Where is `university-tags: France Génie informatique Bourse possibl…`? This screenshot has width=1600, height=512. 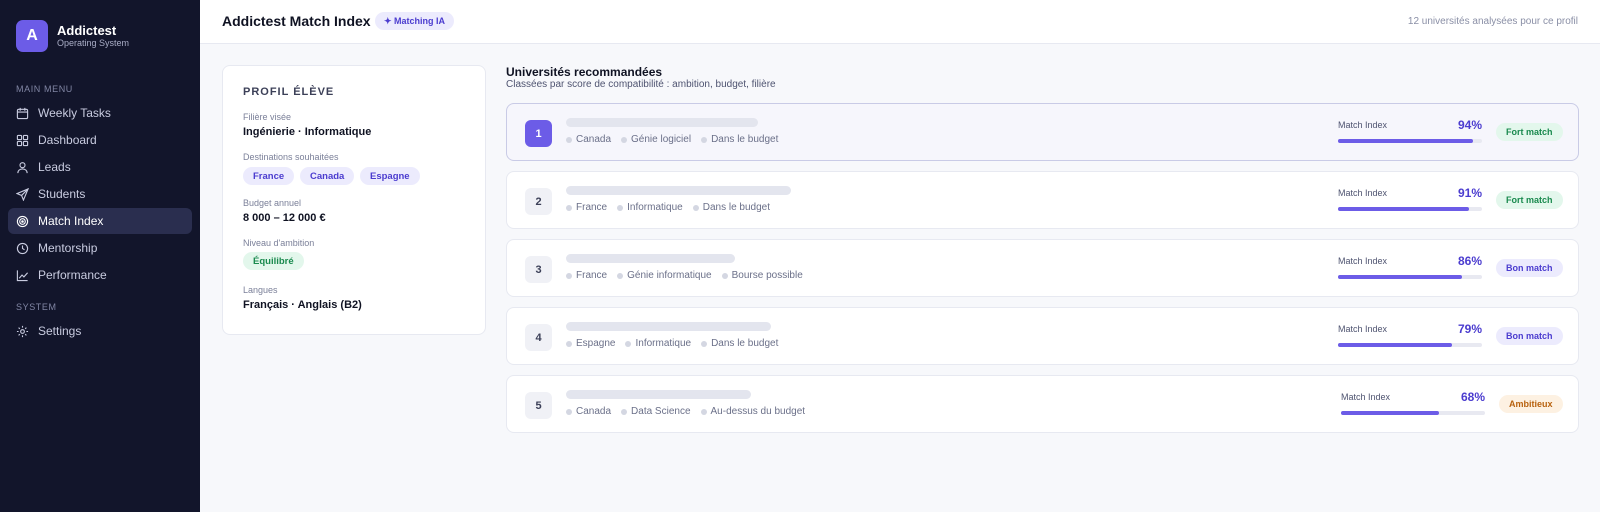
university-tags: France Génie informatique Bourse possibl… is located at coordinates (689, 275).